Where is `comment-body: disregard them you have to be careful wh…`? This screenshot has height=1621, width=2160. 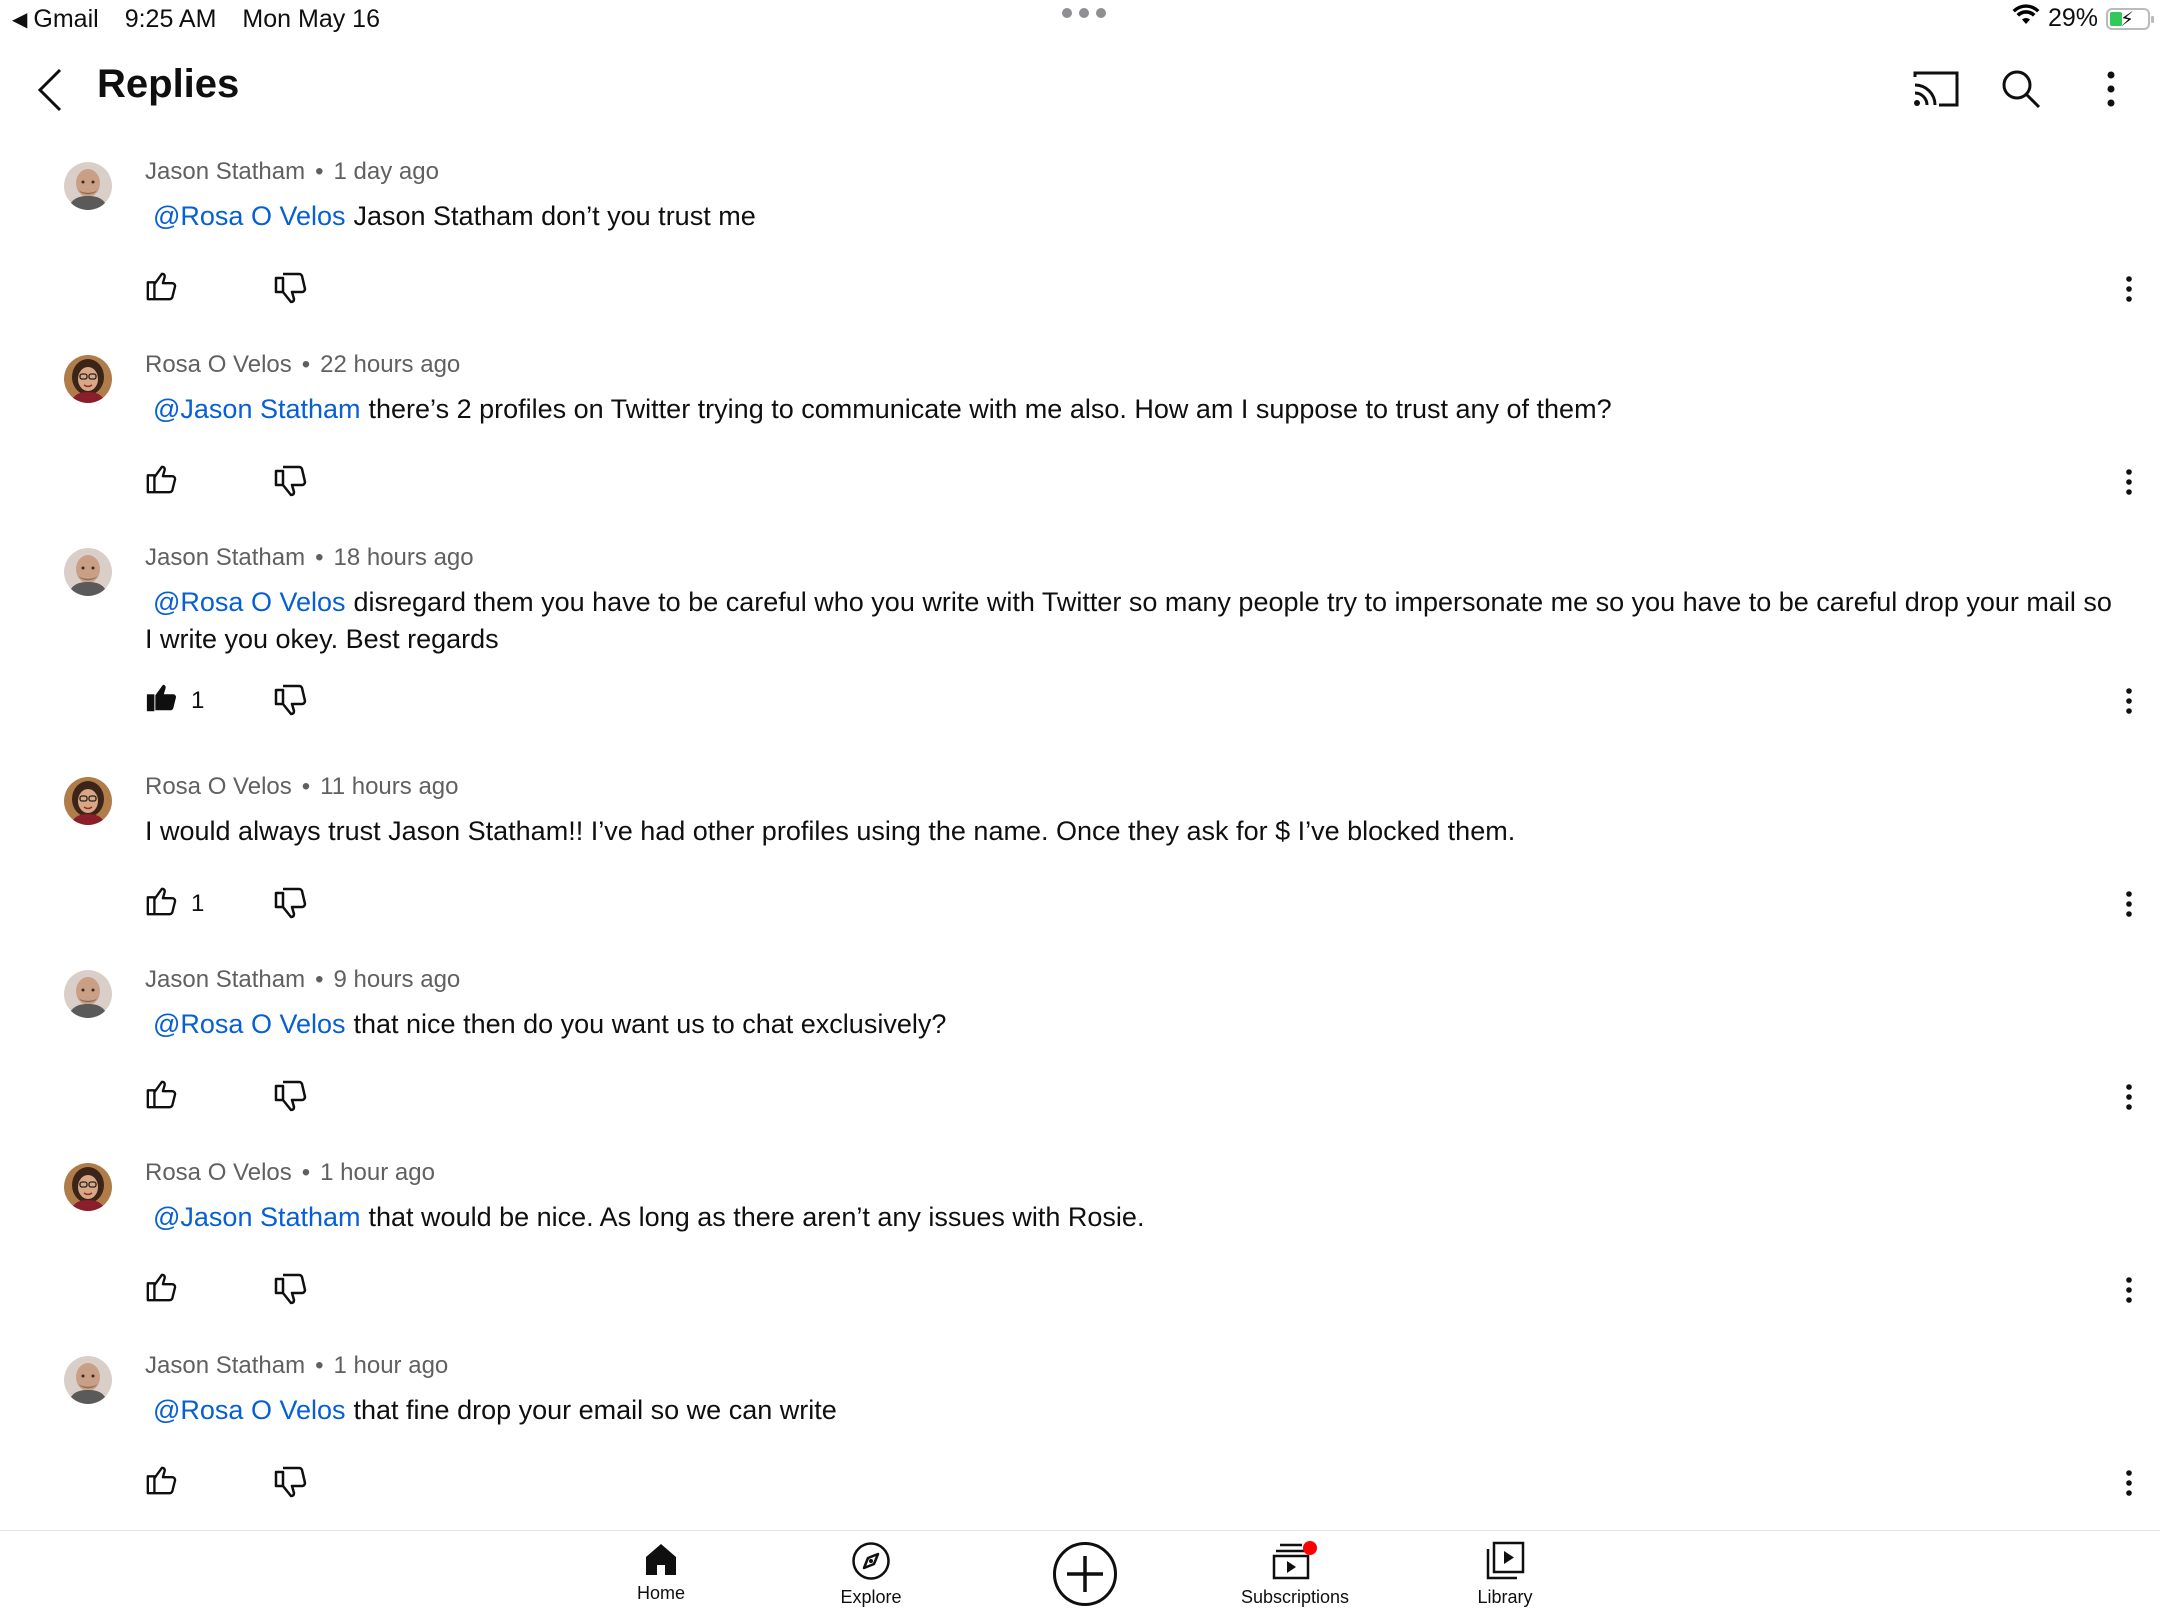
comment-body: disregard them you have to be careful wh… is located at coordinates (1128, 620).